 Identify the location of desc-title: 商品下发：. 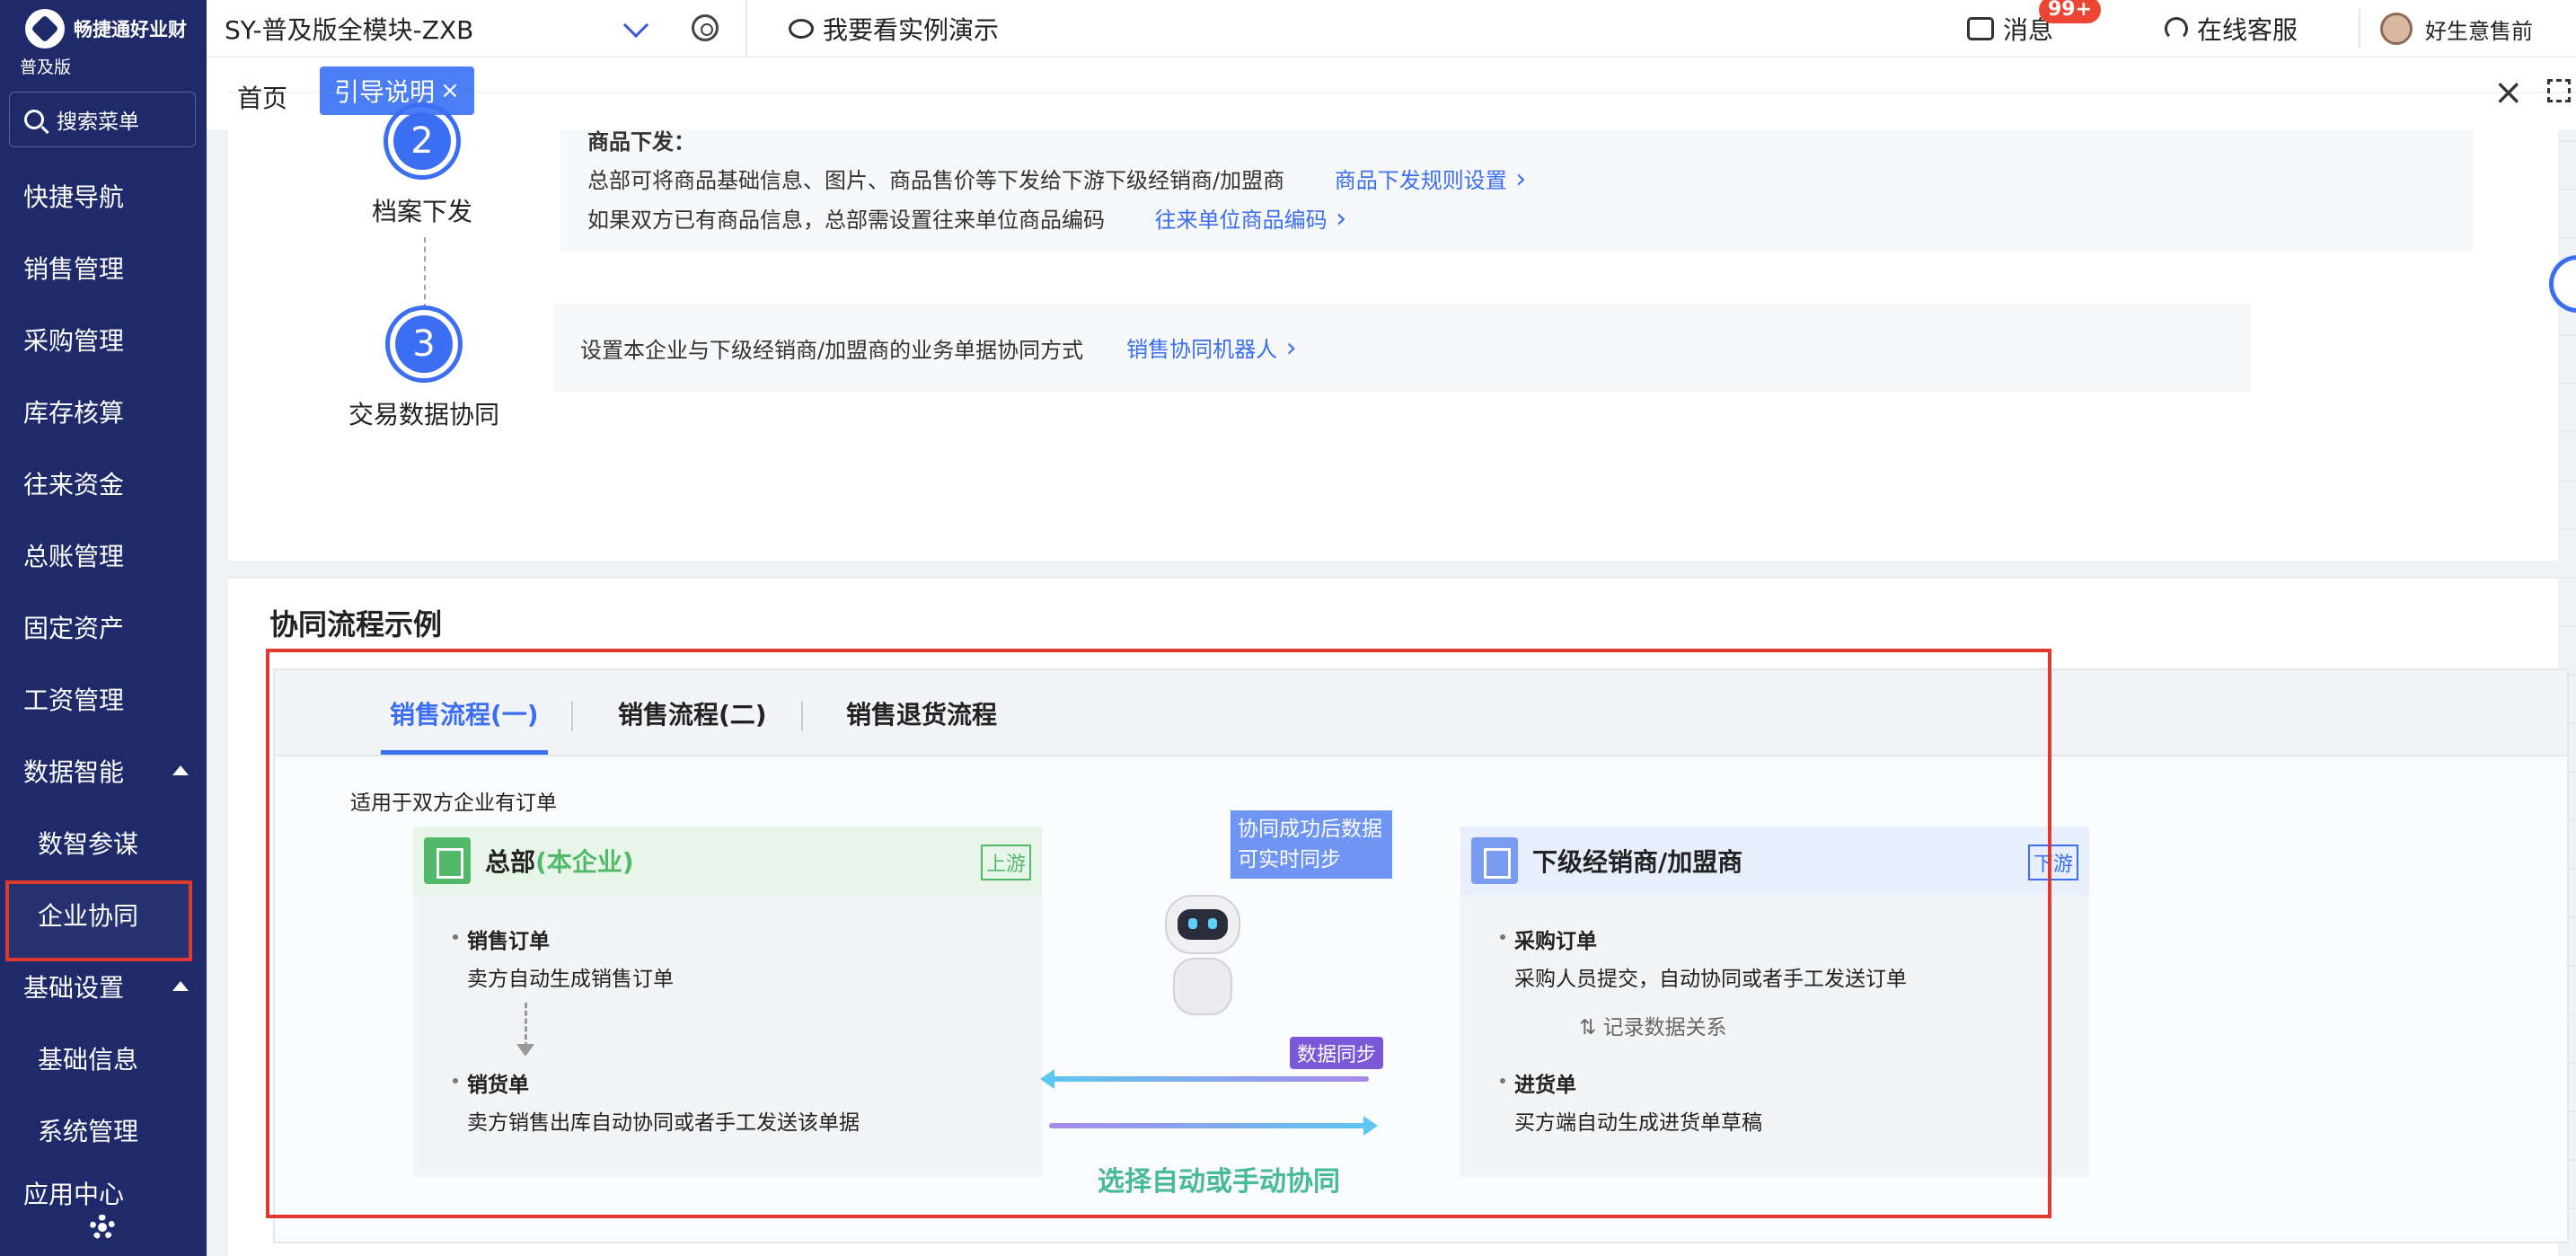
(641, 142).